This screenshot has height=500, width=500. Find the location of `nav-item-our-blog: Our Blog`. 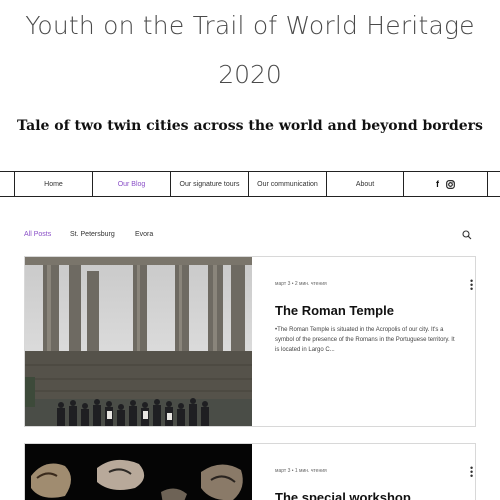

nav-item-our-blog: Our Blog is located at coordinates (131, 184).